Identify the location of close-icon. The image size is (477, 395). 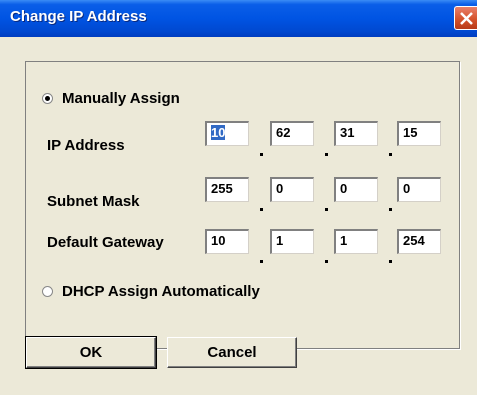
(466, 18).